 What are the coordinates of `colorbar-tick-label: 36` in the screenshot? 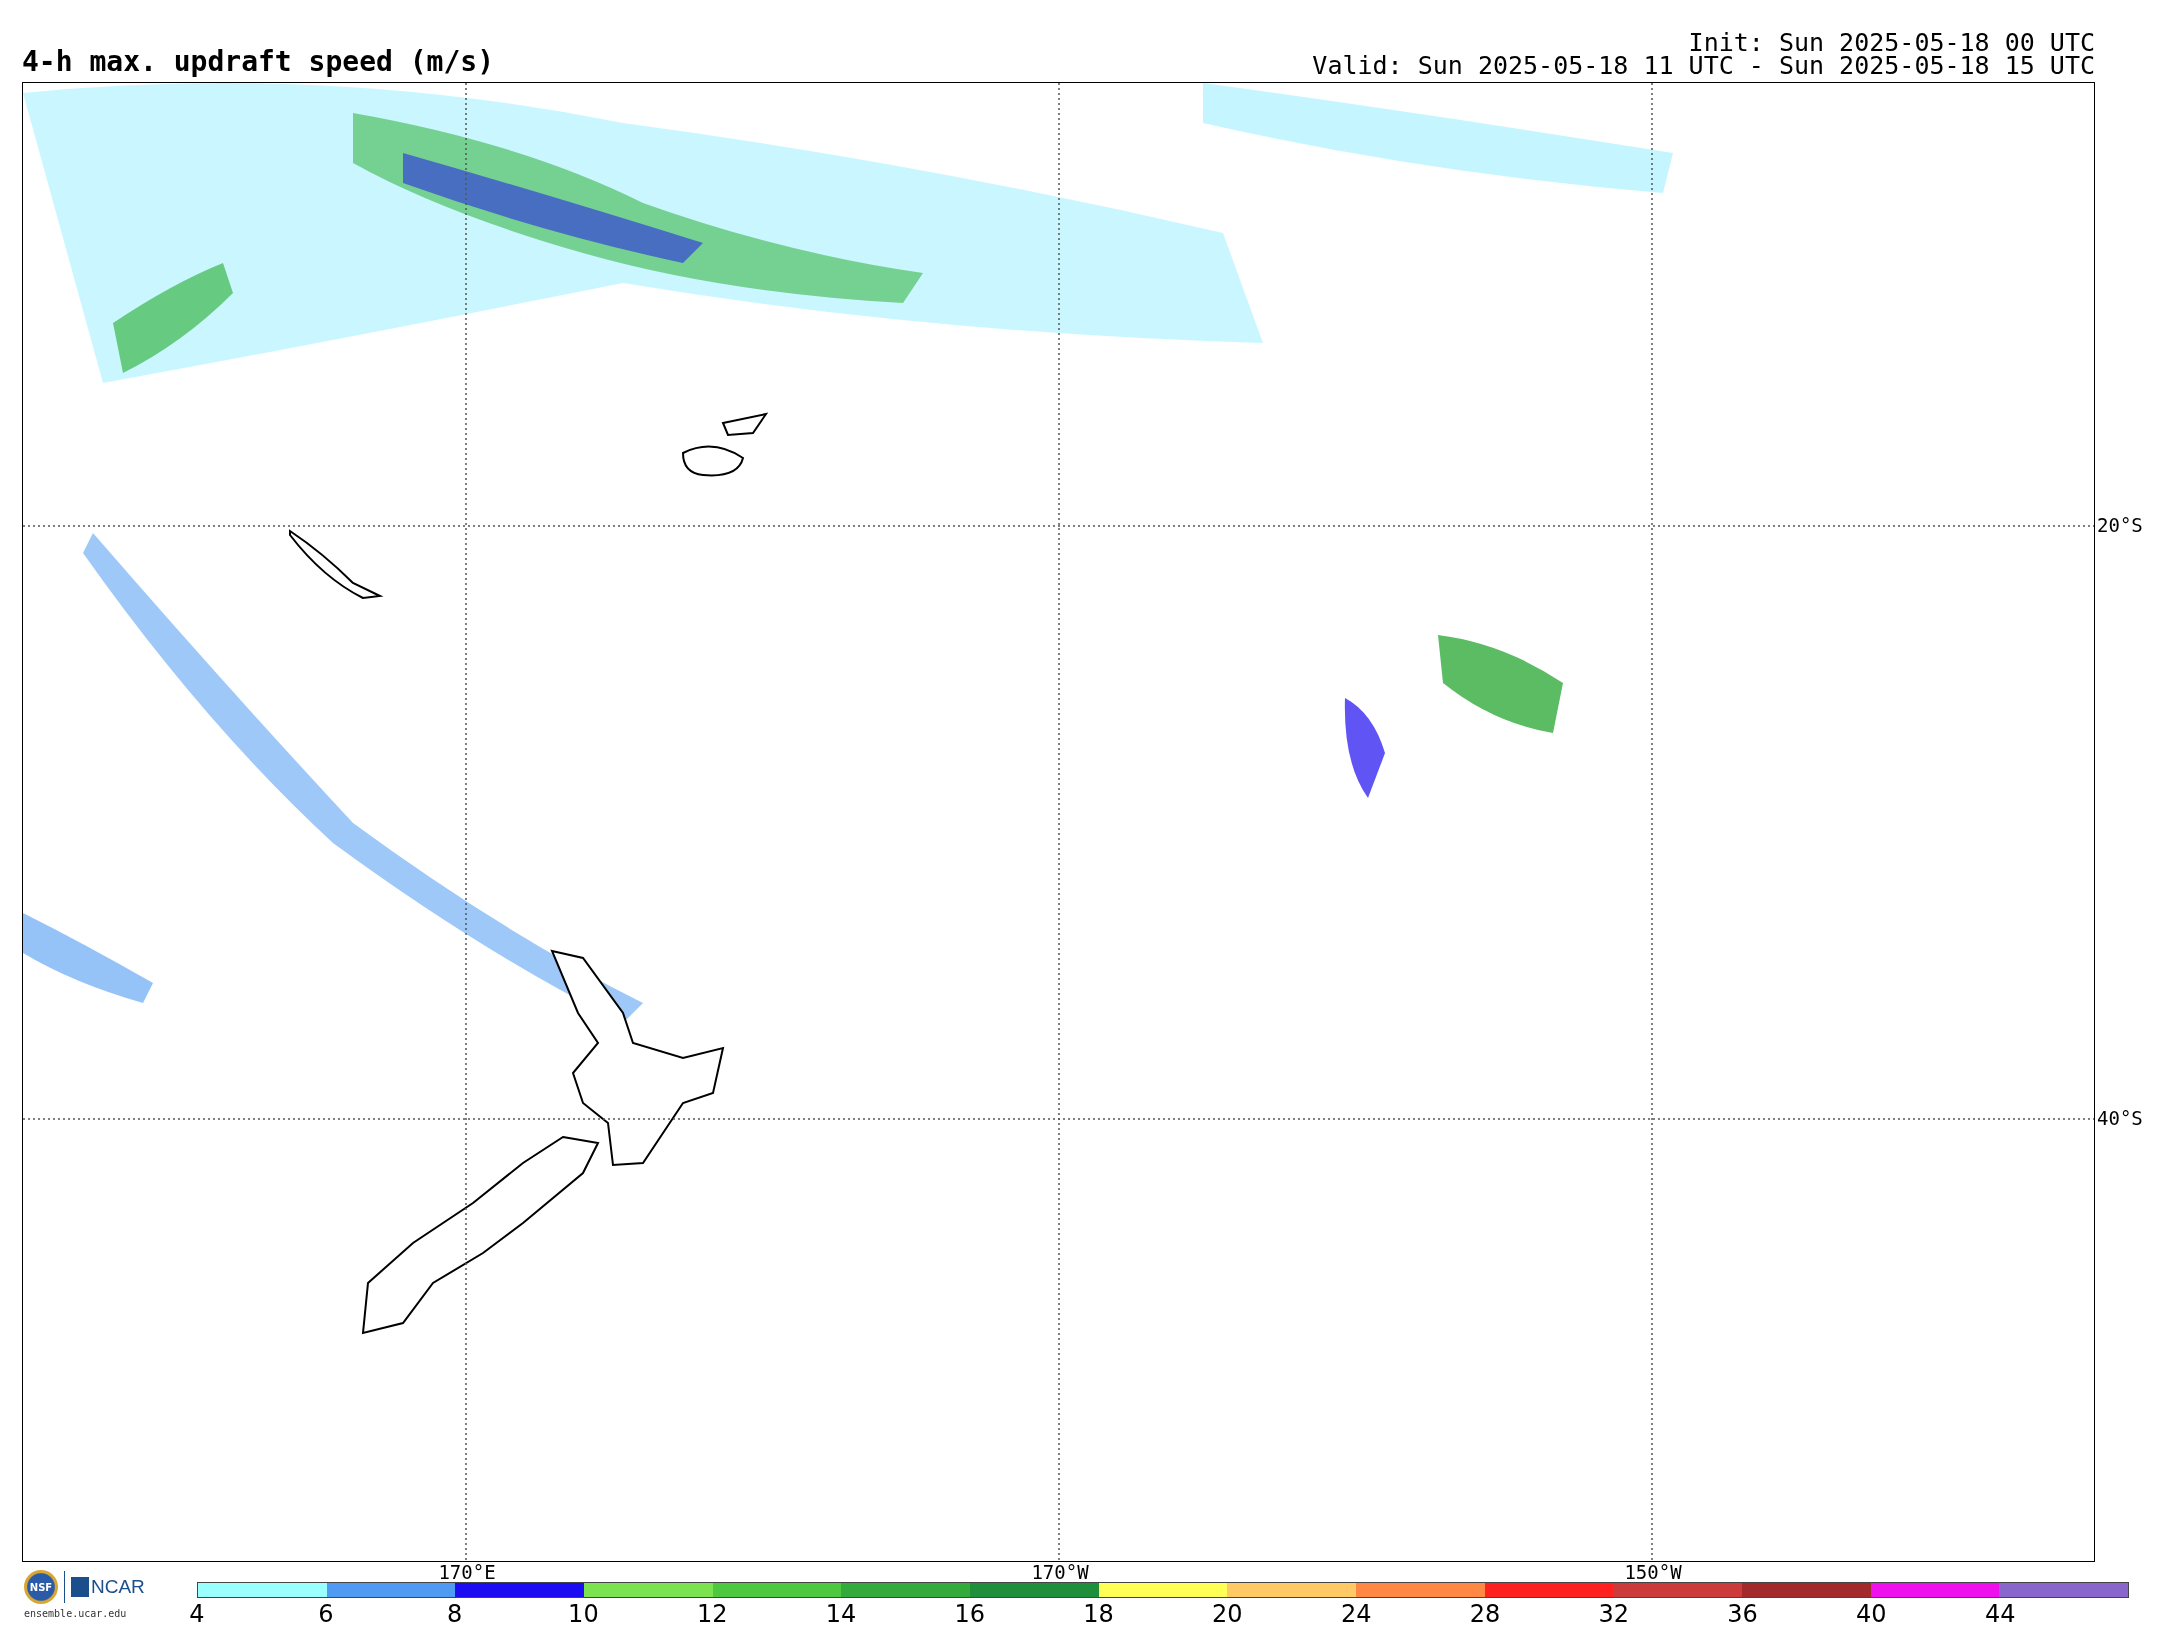 It's located at (1742, 1613).